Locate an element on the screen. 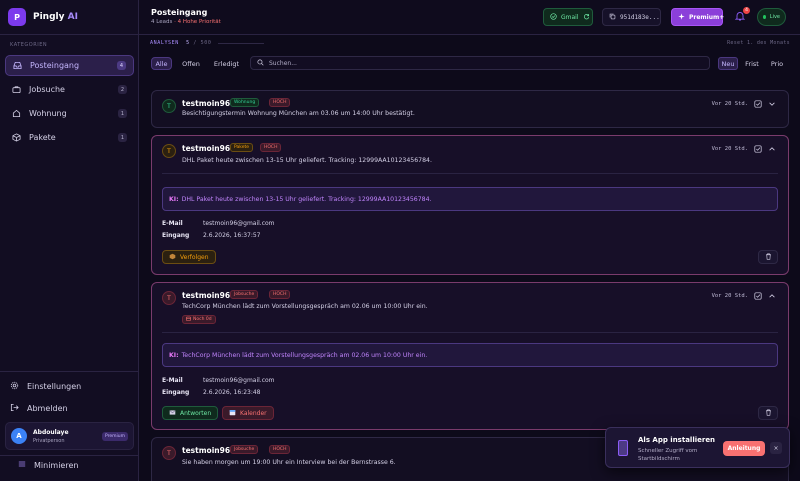 Image resolution: width=800 pixels, height=481 pixels. refresh-icon is located at coordinates (586, 17).